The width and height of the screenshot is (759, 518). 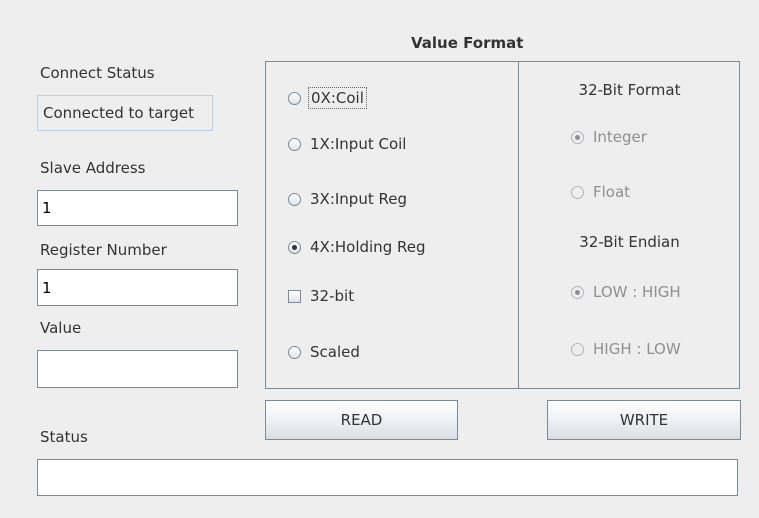 I want to click on write-button: WRITE, so click(x=644, y=420).